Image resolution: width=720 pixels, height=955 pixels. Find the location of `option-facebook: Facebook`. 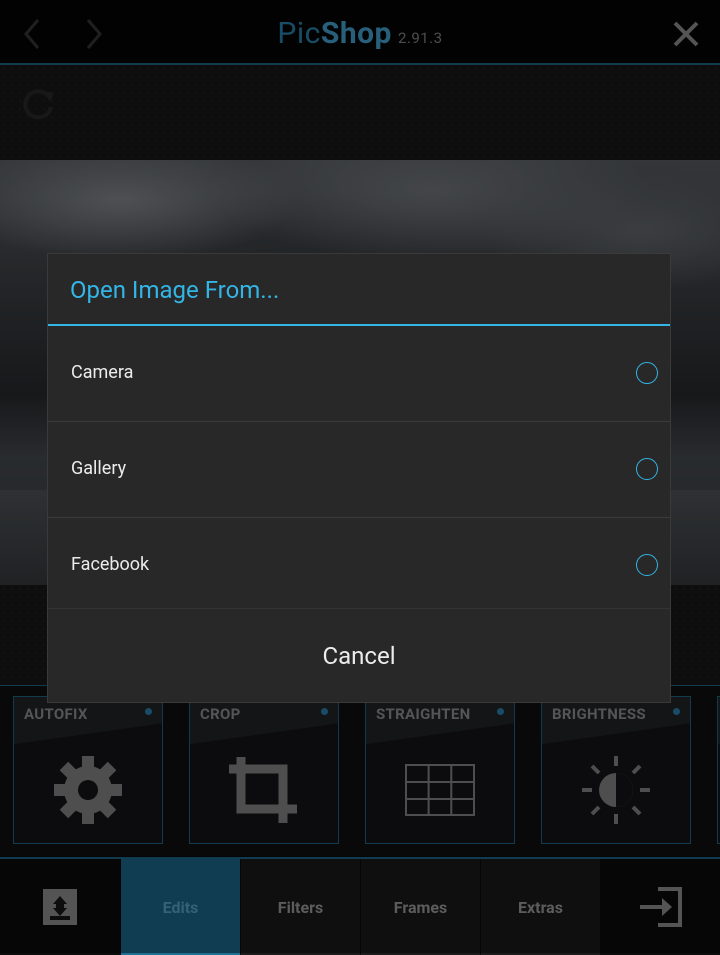

option-facebook: Facebook is located at coordinates (359, 563).